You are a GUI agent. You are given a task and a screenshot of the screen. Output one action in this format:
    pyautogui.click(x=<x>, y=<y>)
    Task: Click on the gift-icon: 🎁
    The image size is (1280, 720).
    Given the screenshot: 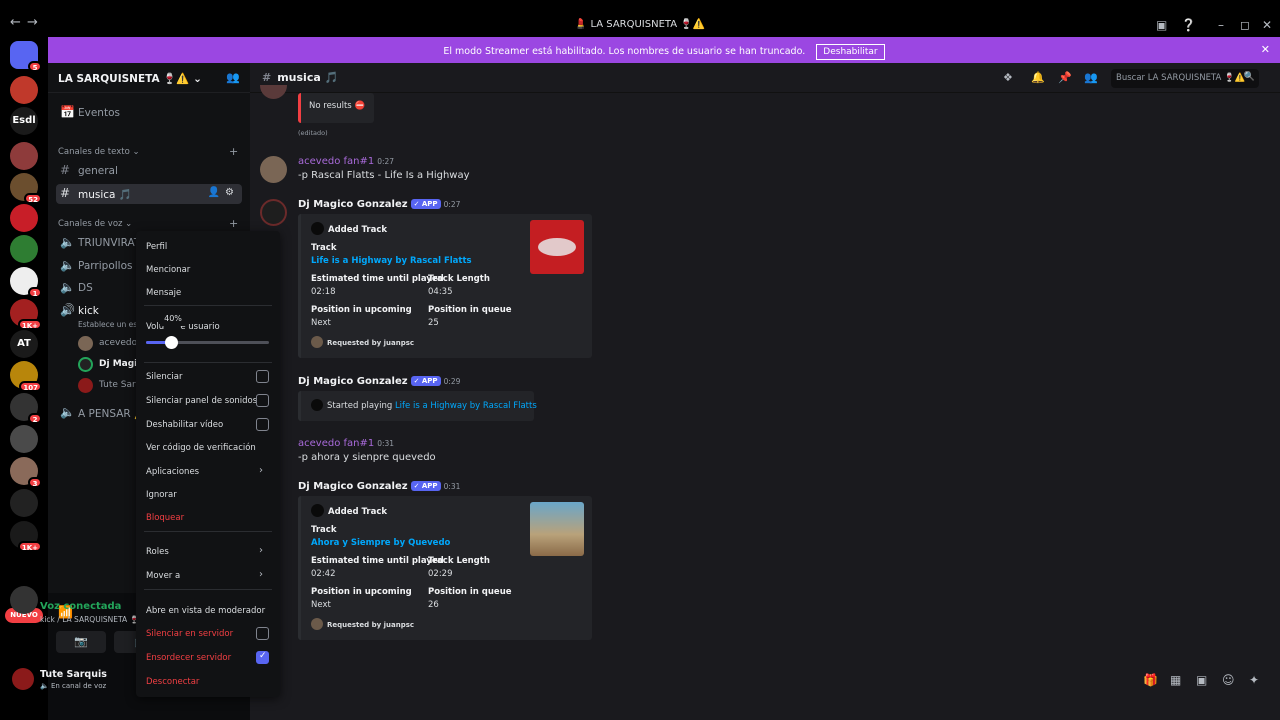 What is the action you would take?
    pyautogui.click(x=1150, y=680)
    